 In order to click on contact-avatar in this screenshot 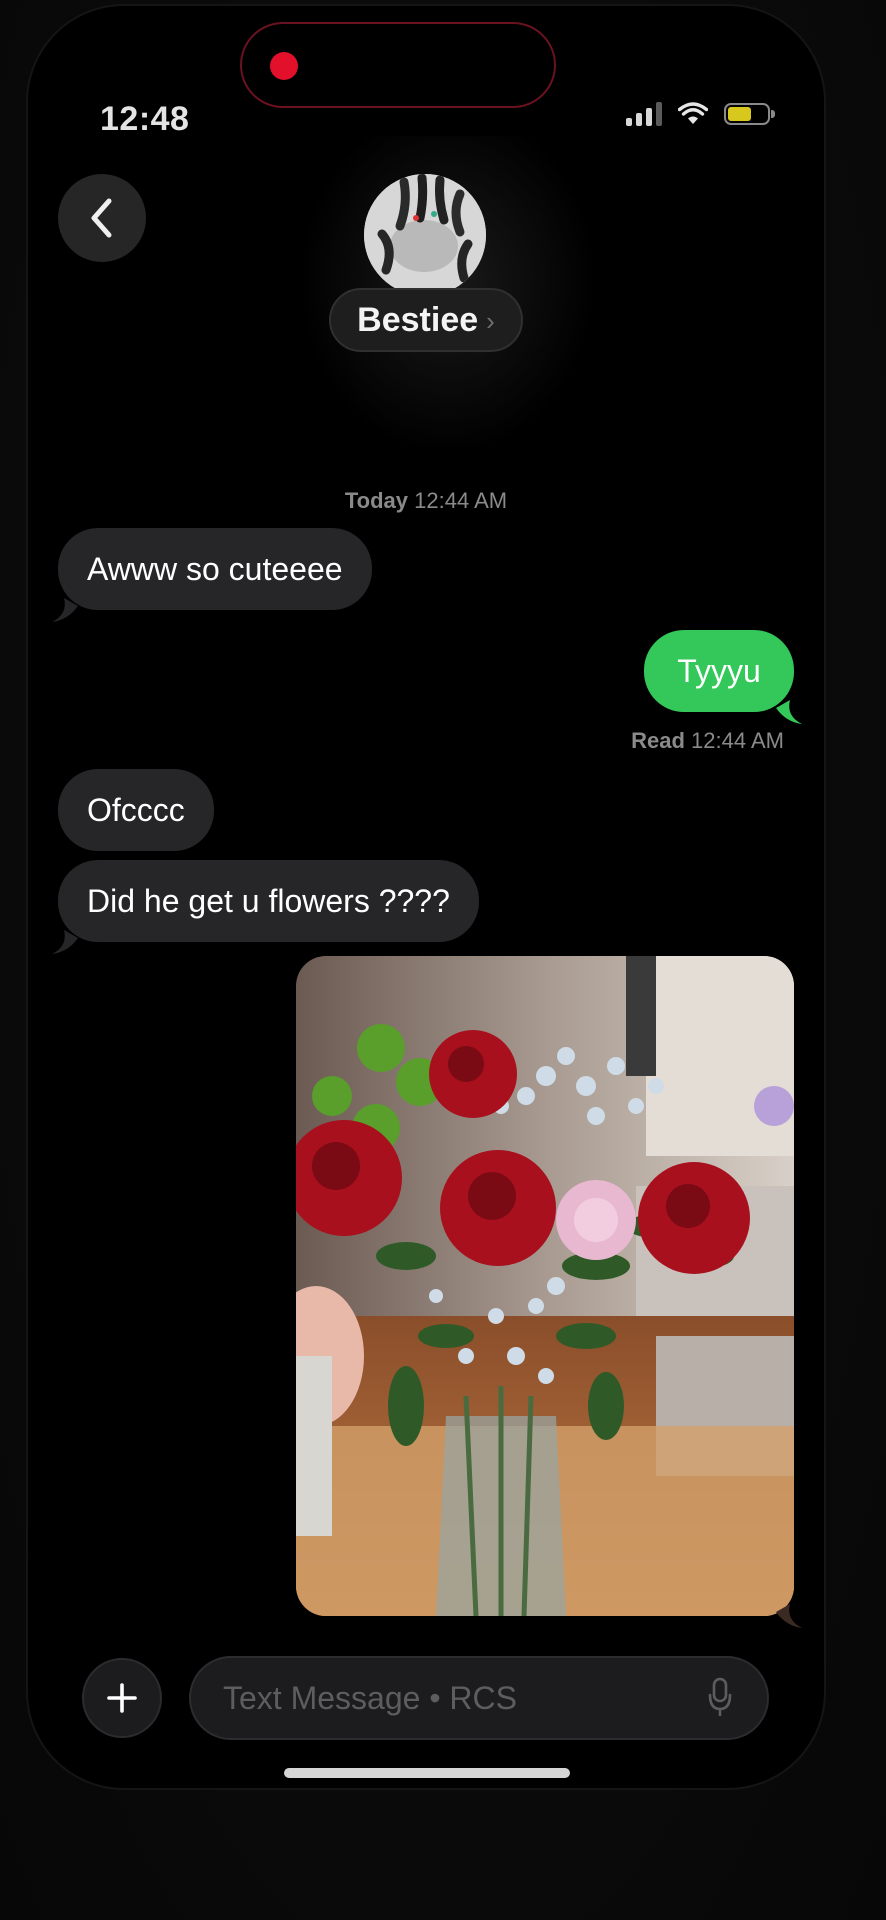, I will do `click(425, 235)`.